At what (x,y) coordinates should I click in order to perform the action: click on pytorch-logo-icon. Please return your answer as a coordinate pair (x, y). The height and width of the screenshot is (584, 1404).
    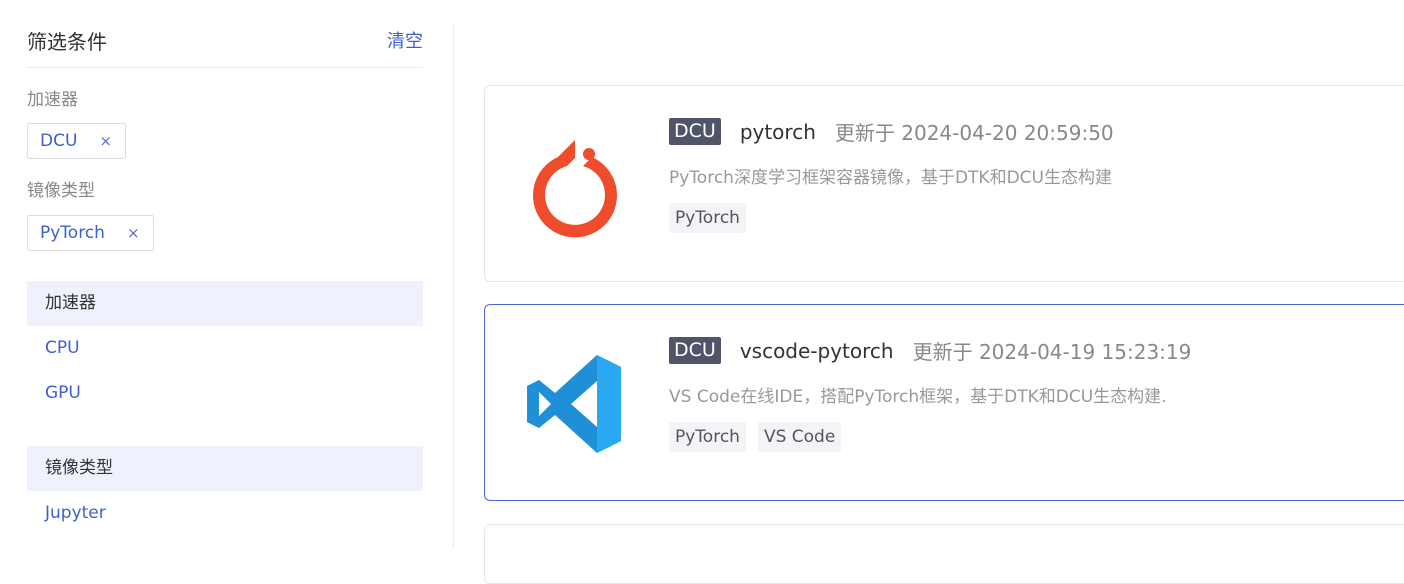
    Looking at the image, I should click on (575, 183).